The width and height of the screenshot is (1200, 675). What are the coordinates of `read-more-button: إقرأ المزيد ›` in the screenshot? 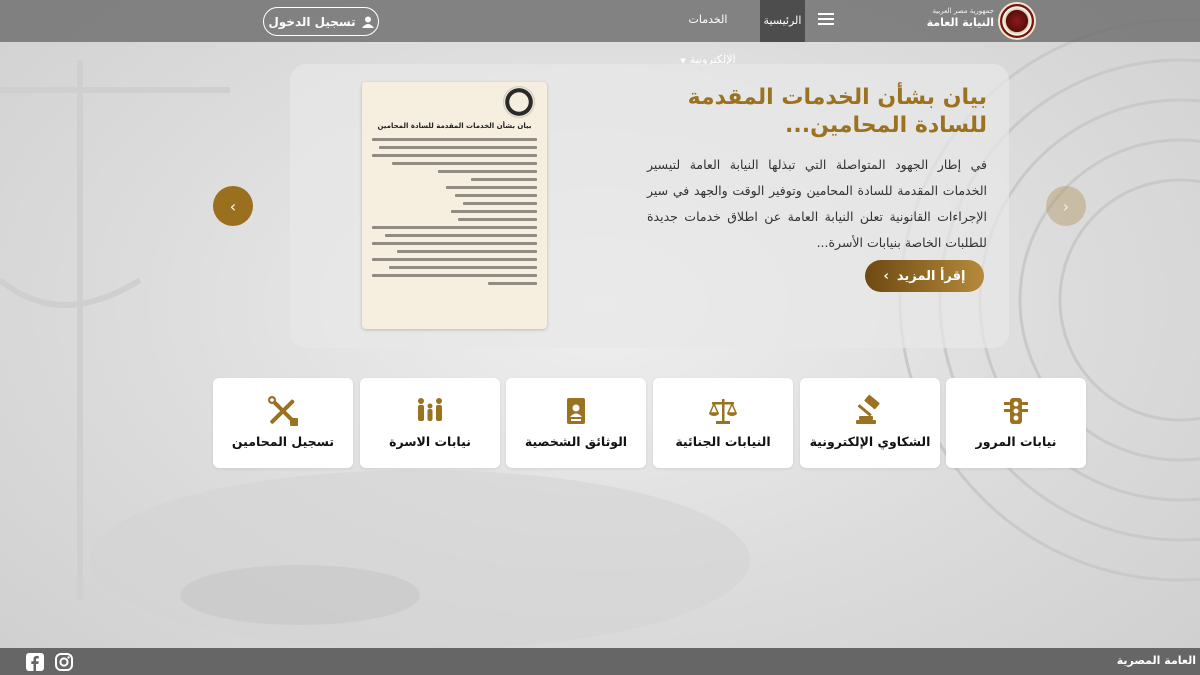 It's located at (924, 276).